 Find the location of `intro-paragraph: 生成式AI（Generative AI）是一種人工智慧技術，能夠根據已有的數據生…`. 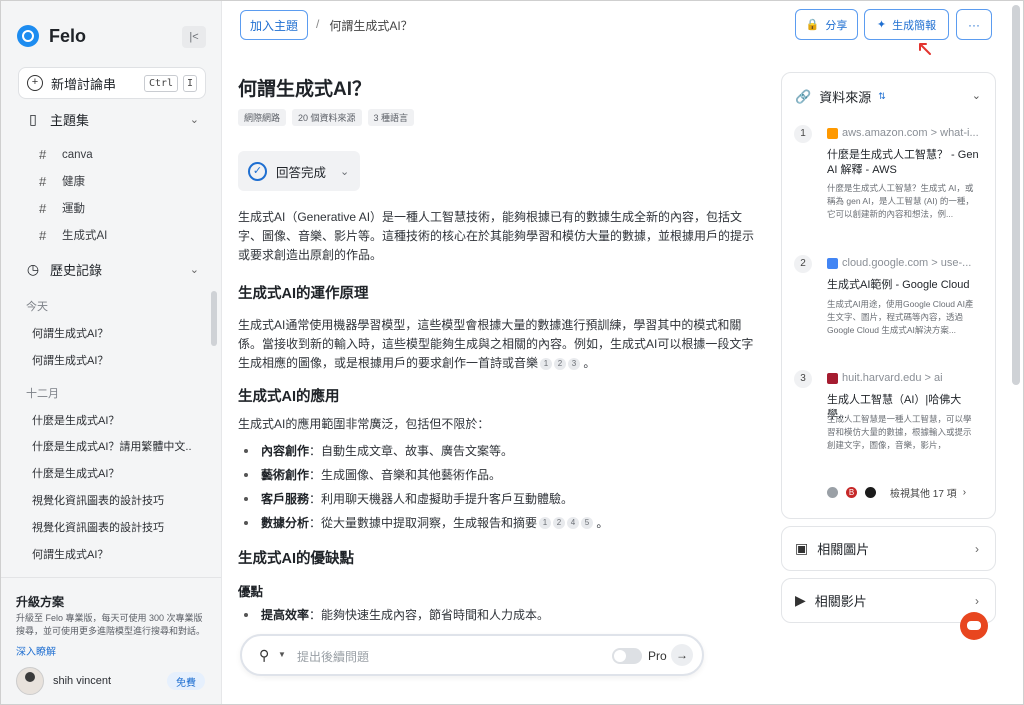

intro-paragraph: 生成式AI（Generative AI）是一種人工智慧技術，能夠根據已有的數據生… is located at coordinates (496, 236).